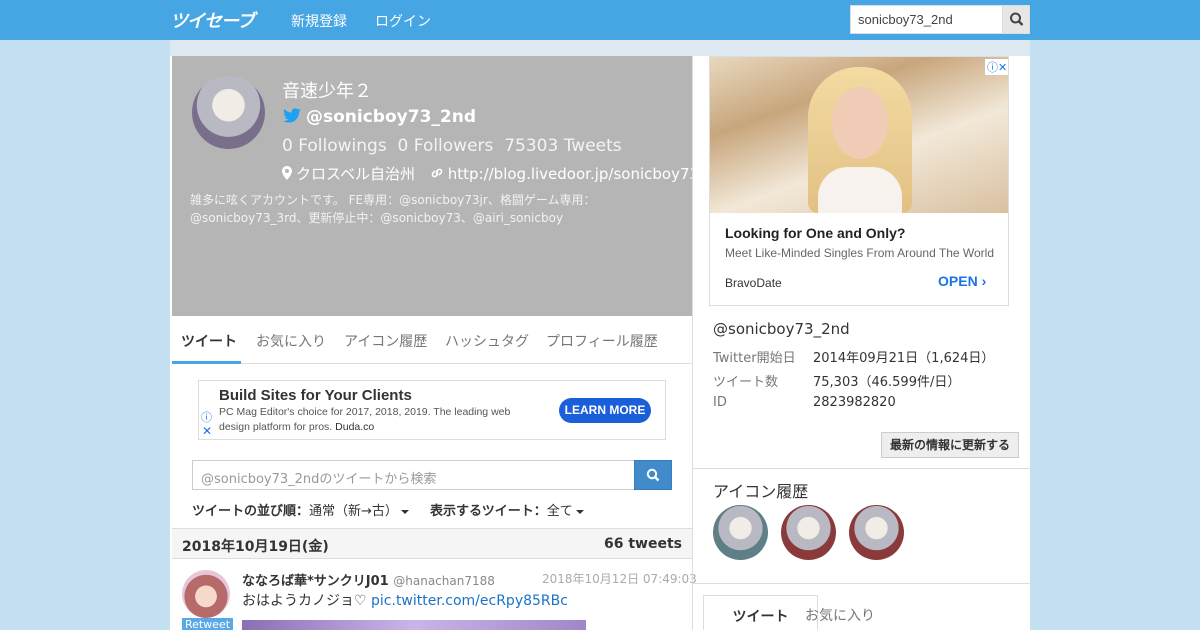 The width and height of the screenshot is (1200, 630). I want to click on ad-brand: Duda.co, so click(355, 427).